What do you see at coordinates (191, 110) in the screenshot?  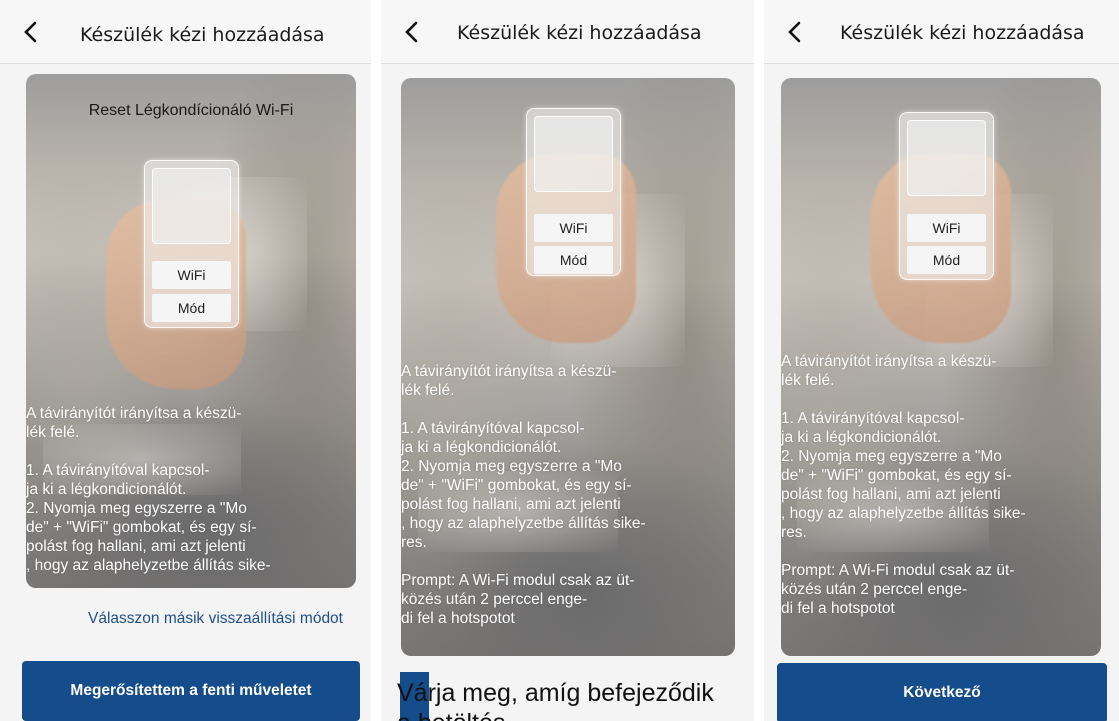 I see `card-title: Reset Légkondícionáló Wi-Fi` at bounding box center [191, 110].